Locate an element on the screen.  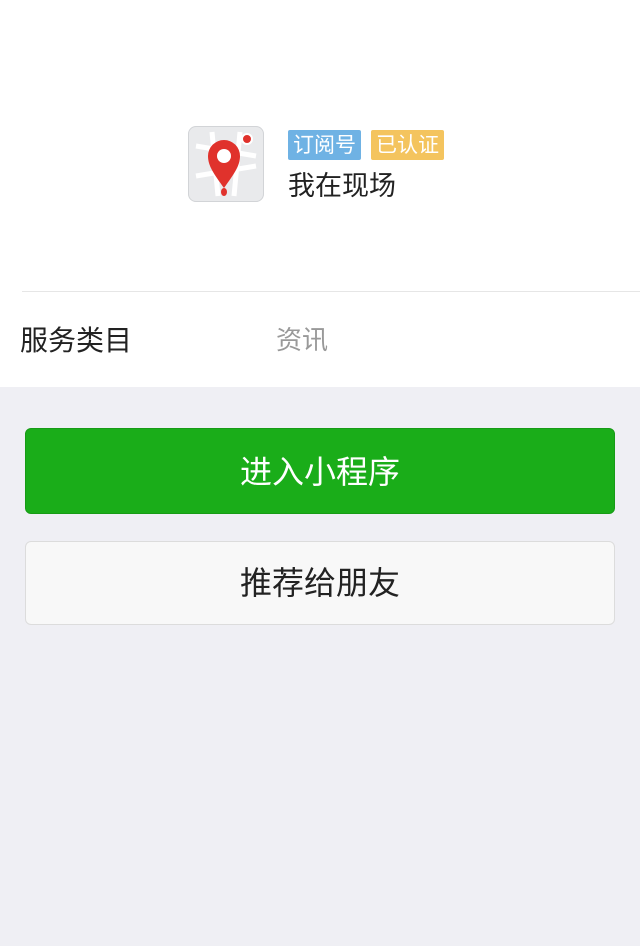
verified-tag: 已认证 is located at coordinates (407, 145).